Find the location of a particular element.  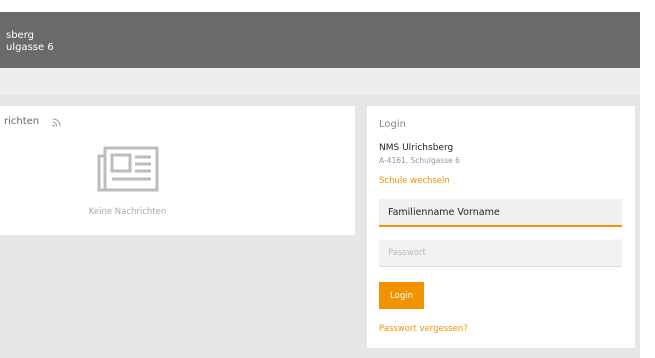

switch-school-link: Schule wechseln is located at coordinates (414, 181).